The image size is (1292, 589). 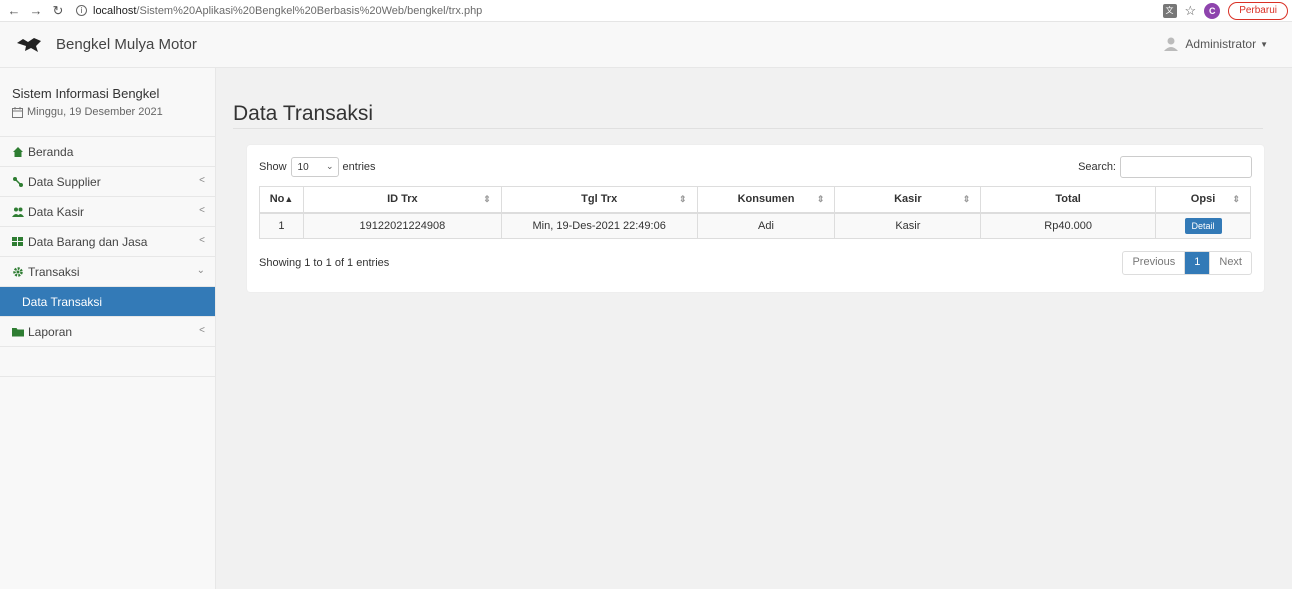 What do you see at coordinates (1186, 167) in the screenshot?
I see `search-input` at bounding box center [1186, 167].